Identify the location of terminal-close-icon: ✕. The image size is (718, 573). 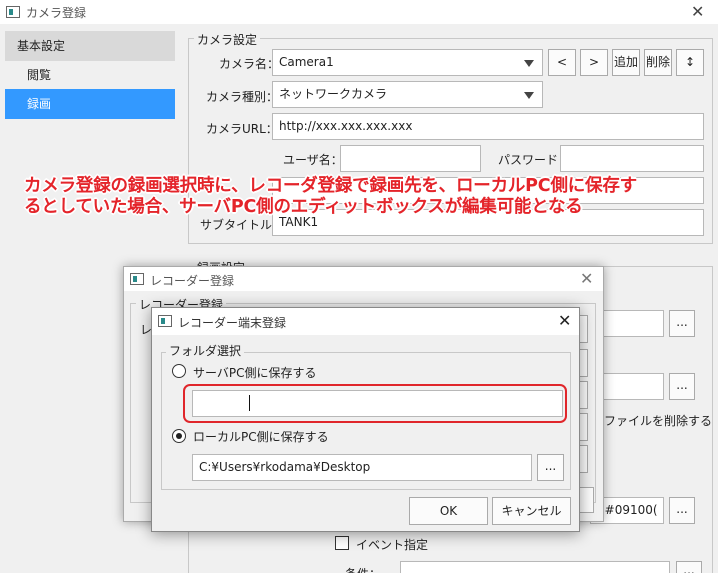
(564, 321).